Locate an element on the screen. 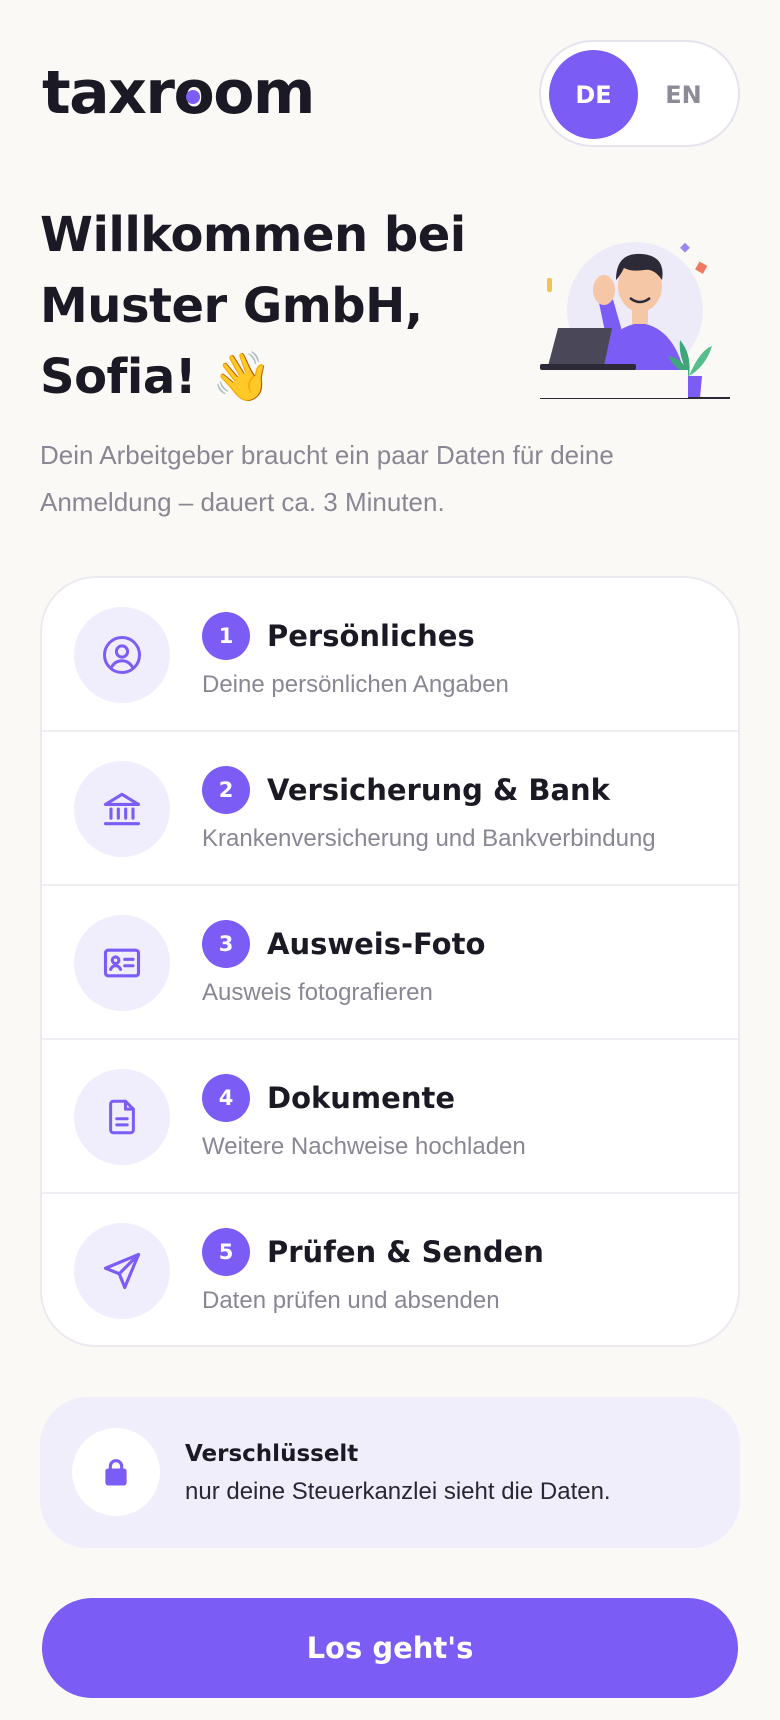 This screenshot has width=780, height=1720. user-circle-icon is located at coordinates (122, 655).